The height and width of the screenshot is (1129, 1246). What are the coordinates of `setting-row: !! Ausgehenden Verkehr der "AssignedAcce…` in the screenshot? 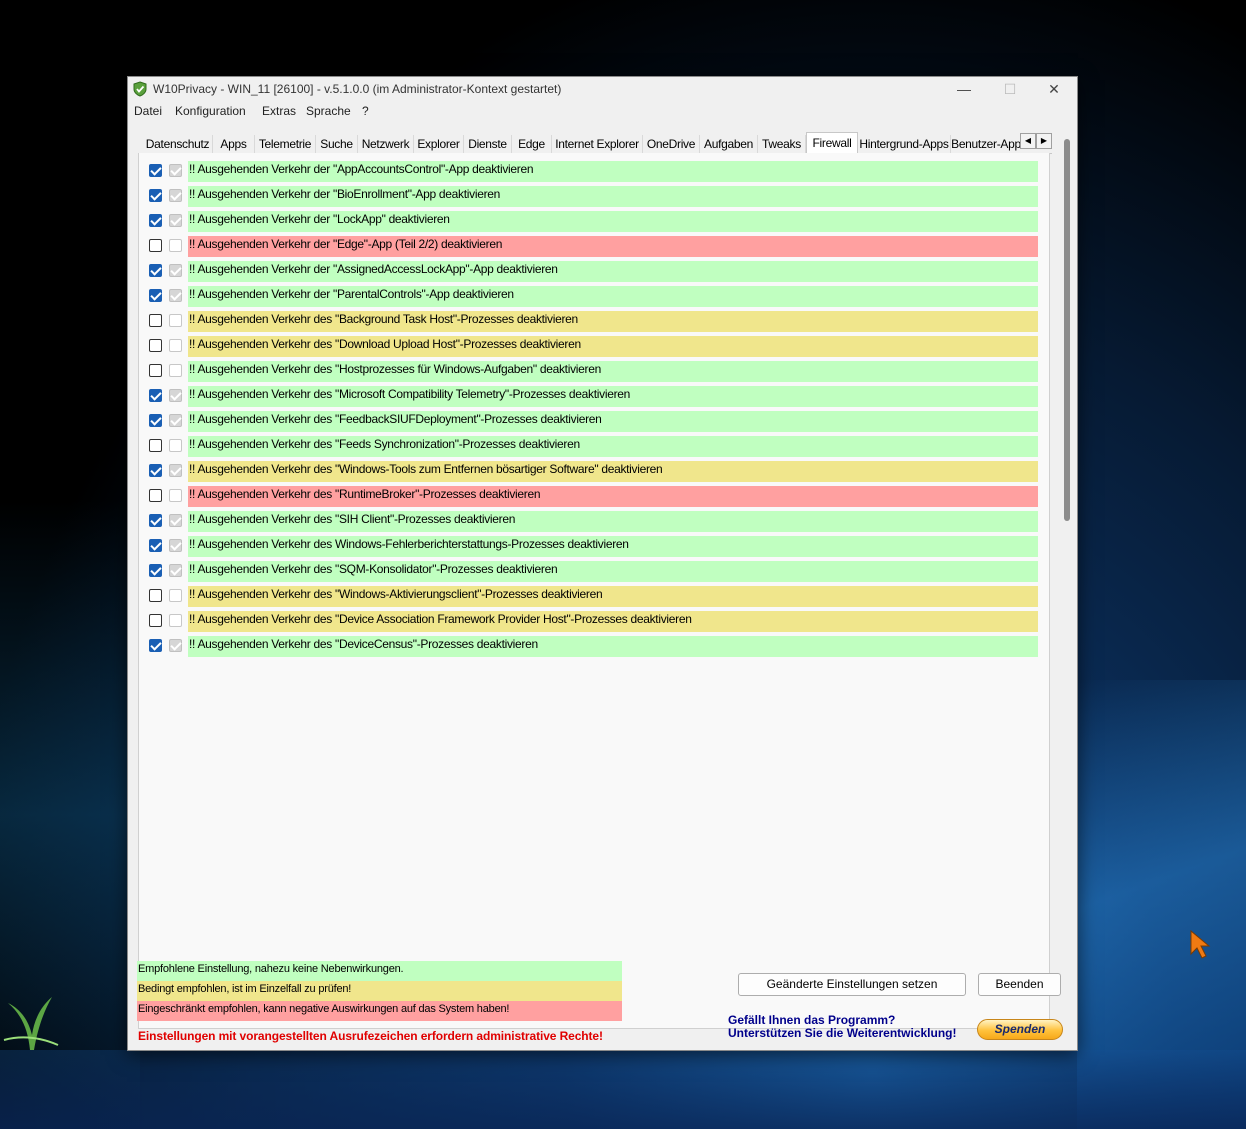 It's located at (595, 271).